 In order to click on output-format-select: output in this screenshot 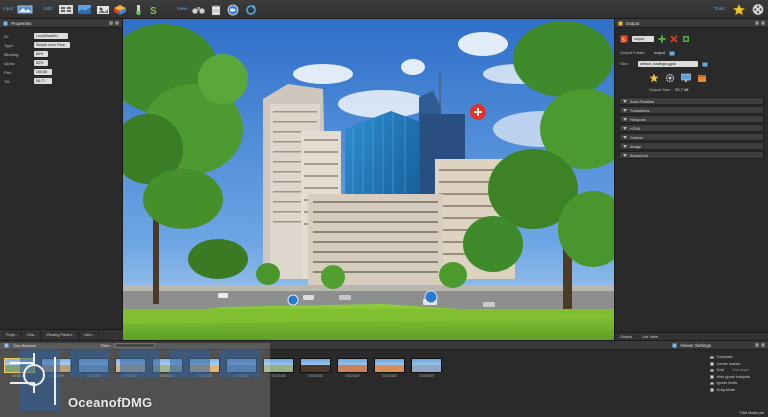, I will do `click(643, 38)`.